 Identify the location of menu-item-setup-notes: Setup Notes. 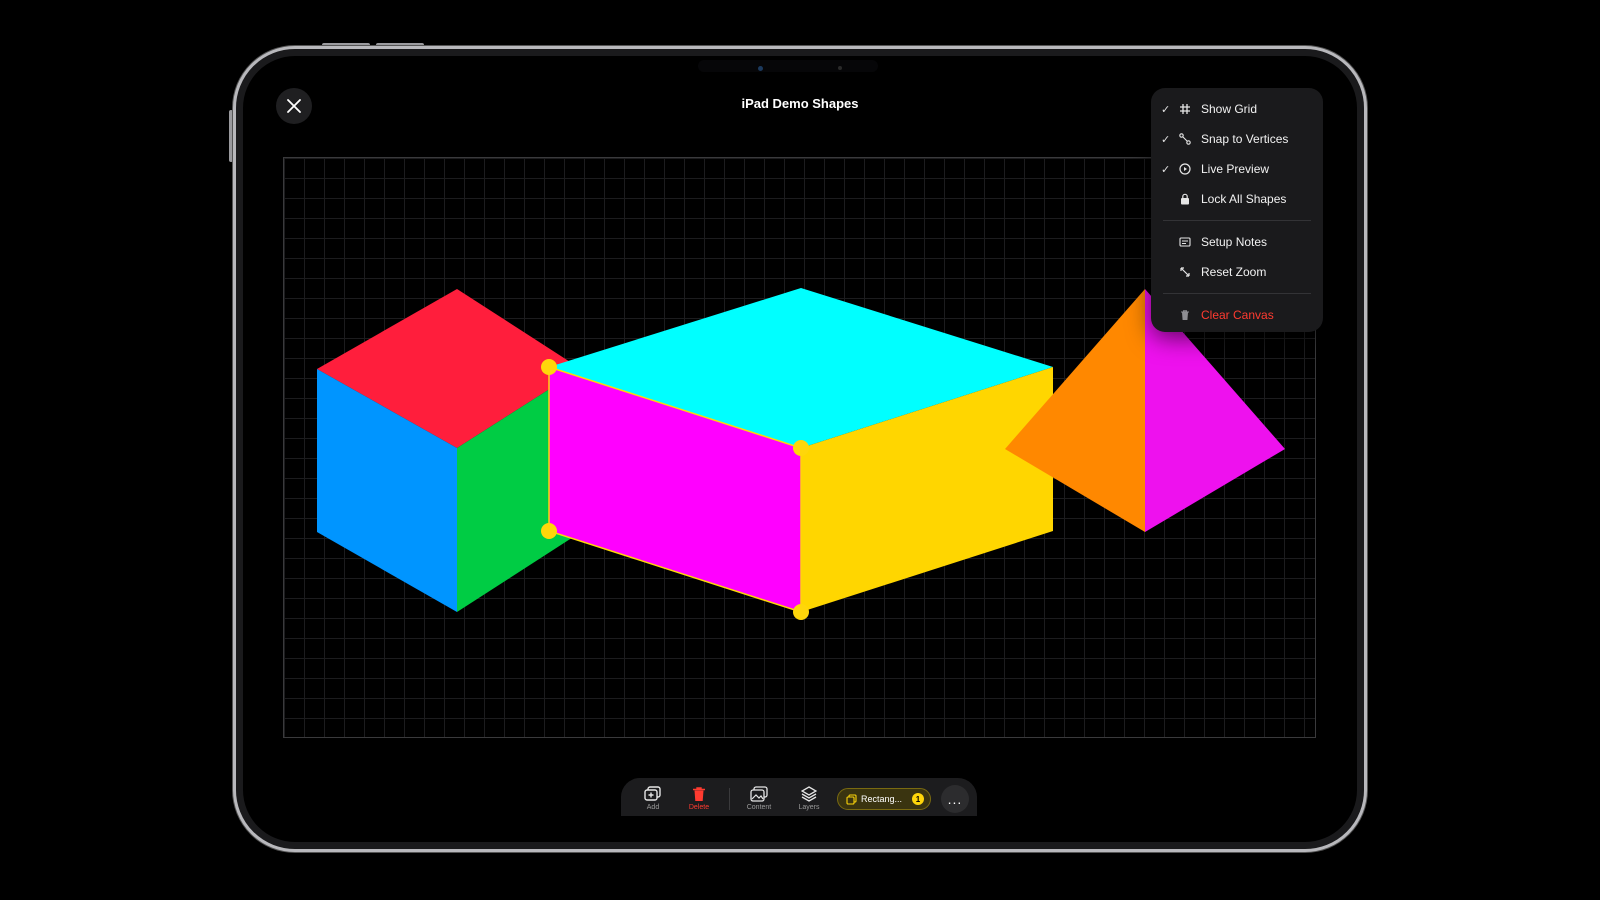
(1237, 242).